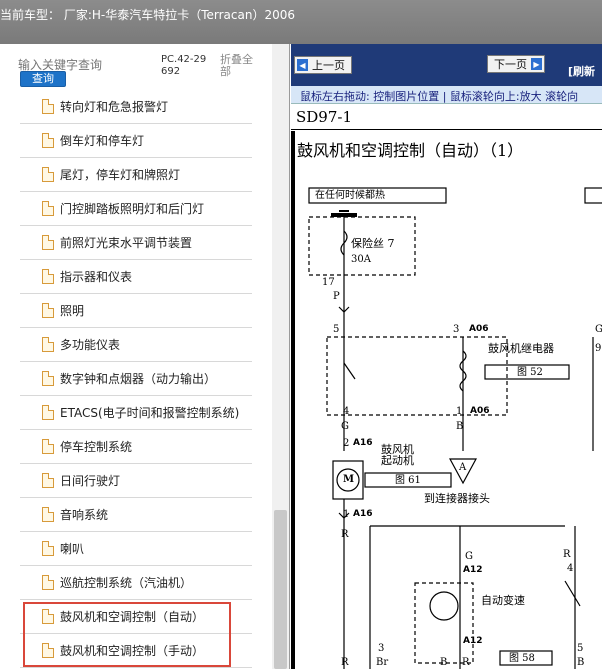  Describe the element at coordinates (240, 66) in the screenshot. I see `collapse-all-link: 折叠全部` at that location.